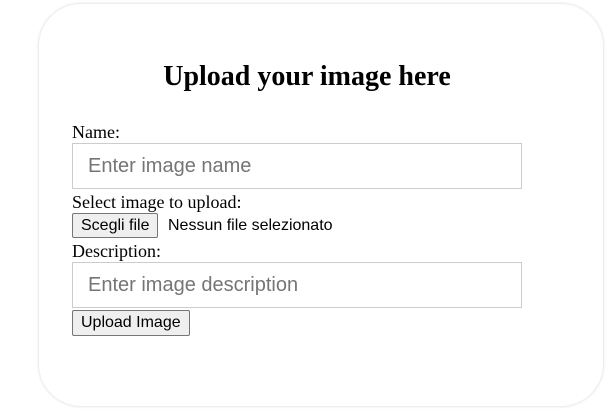 The image size is (614, 411). Describe the element at coordinates (131, 323) in the screenshot. I see `upload-image-button: Upload Image` at that location.